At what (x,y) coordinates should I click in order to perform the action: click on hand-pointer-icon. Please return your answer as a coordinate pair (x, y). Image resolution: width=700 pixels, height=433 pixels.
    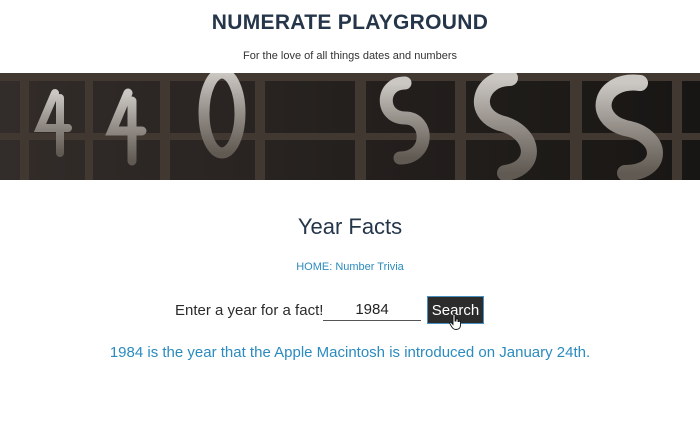
    Looking at the image, I should click on (455, 322).